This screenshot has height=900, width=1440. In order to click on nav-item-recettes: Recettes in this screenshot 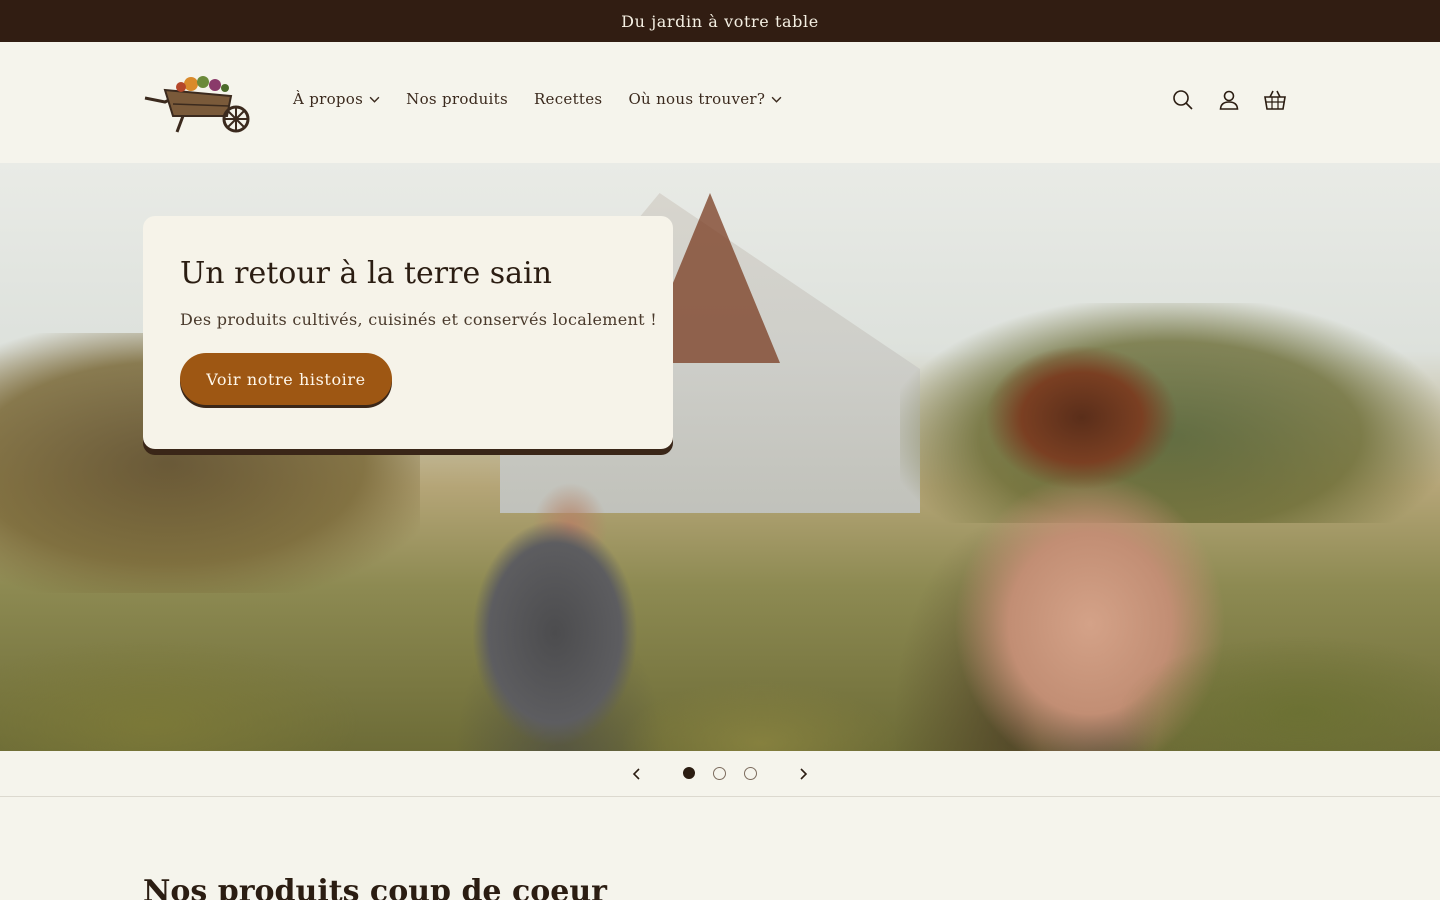, I will do `click(568, 99)`.